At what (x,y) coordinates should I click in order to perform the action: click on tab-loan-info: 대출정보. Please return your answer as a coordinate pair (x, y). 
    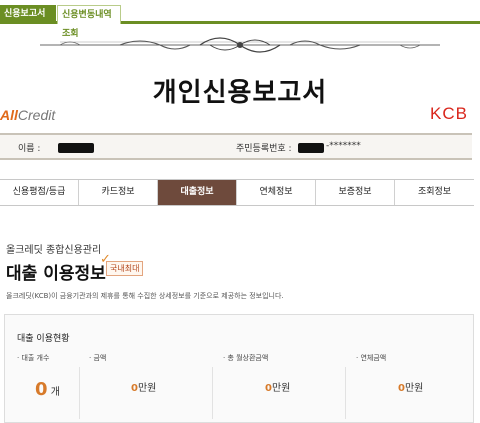
    Looking at the image, I should click on (197, 192).